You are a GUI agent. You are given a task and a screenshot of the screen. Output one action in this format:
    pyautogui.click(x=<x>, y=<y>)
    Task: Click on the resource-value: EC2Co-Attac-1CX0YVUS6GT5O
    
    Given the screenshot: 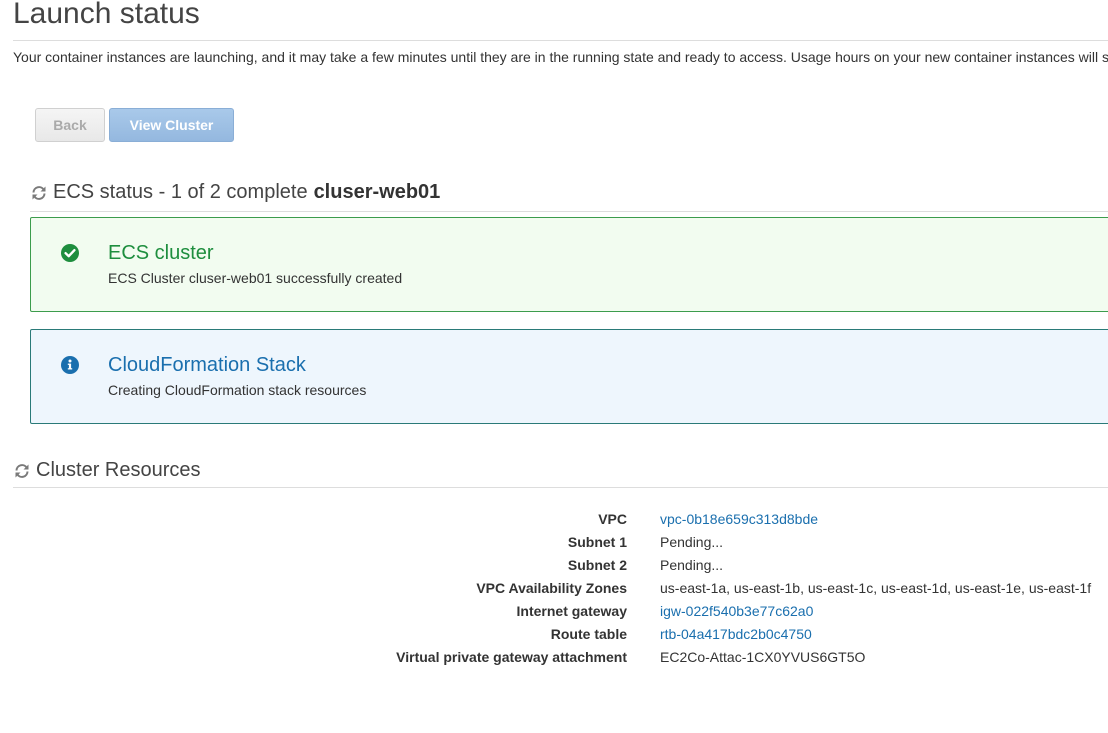 What is the action you would take?
    pyautogui.click(x=763, y=657)
    